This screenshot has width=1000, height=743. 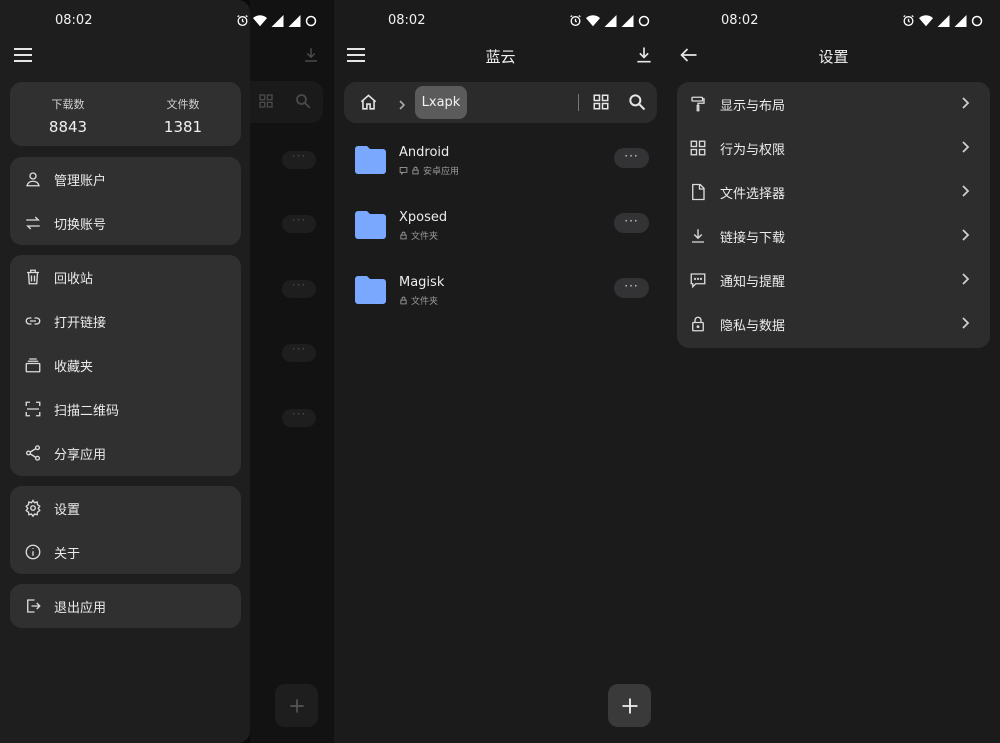 What do you see at coordinates (80, 225) in the screenshot?
I see `menu-item-label: 切换账号` at bounding box center [80, 225].